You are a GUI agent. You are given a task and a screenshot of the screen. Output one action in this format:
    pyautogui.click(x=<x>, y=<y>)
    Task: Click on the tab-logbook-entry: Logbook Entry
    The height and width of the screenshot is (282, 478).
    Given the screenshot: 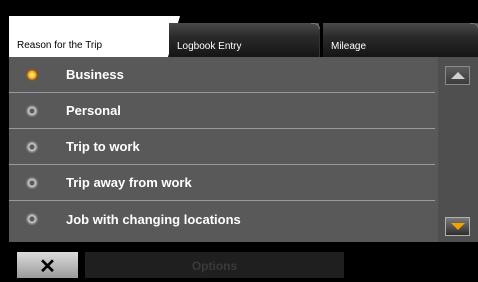 What is the action you would take?
    pyautogui.click(x=244, y=40)
    